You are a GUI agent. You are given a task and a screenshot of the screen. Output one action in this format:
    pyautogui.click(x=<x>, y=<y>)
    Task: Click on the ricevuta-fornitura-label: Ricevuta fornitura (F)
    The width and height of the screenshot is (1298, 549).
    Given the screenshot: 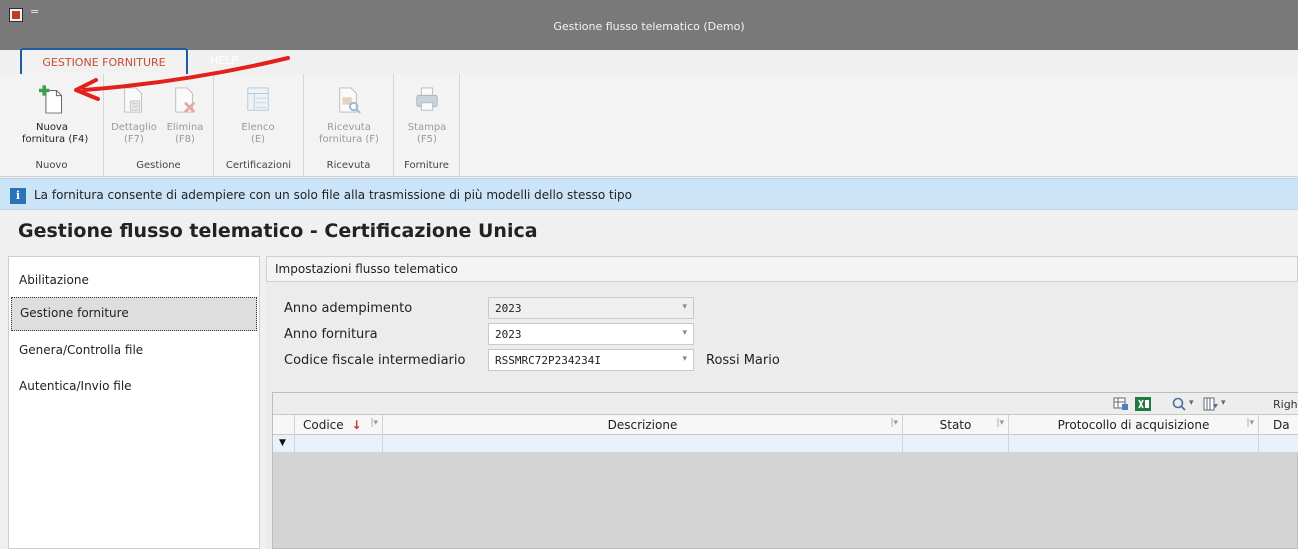 What is the action you would take?
    pyautogui.click(x=349, y=133)
    